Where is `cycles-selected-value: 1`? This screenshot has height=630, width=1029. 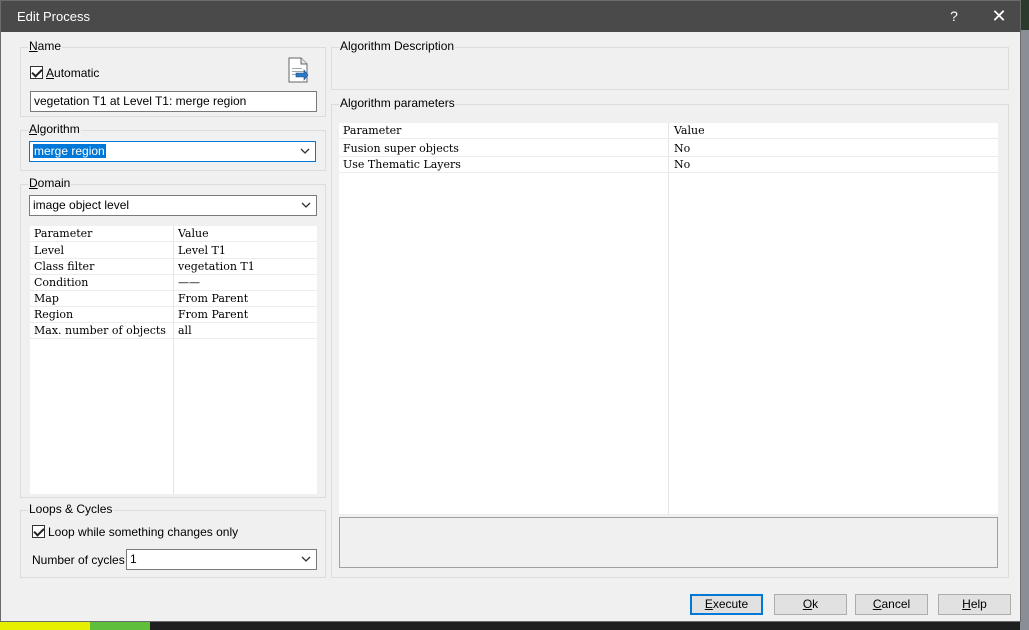
cycles-selected-value: 1 is located at coordinates (133, 559).